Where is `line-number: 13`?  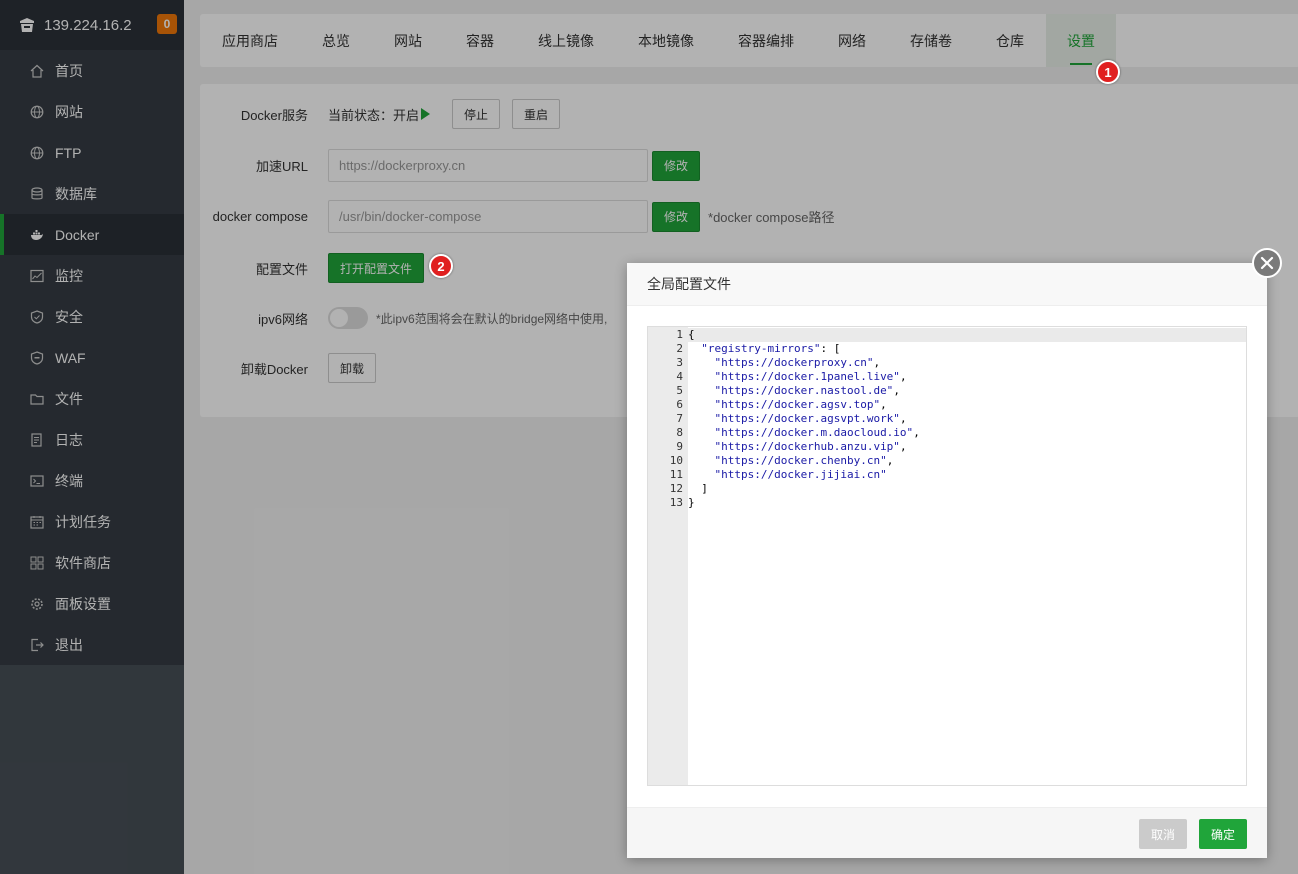 line-number: 13 is located at coordinates (676, 502).